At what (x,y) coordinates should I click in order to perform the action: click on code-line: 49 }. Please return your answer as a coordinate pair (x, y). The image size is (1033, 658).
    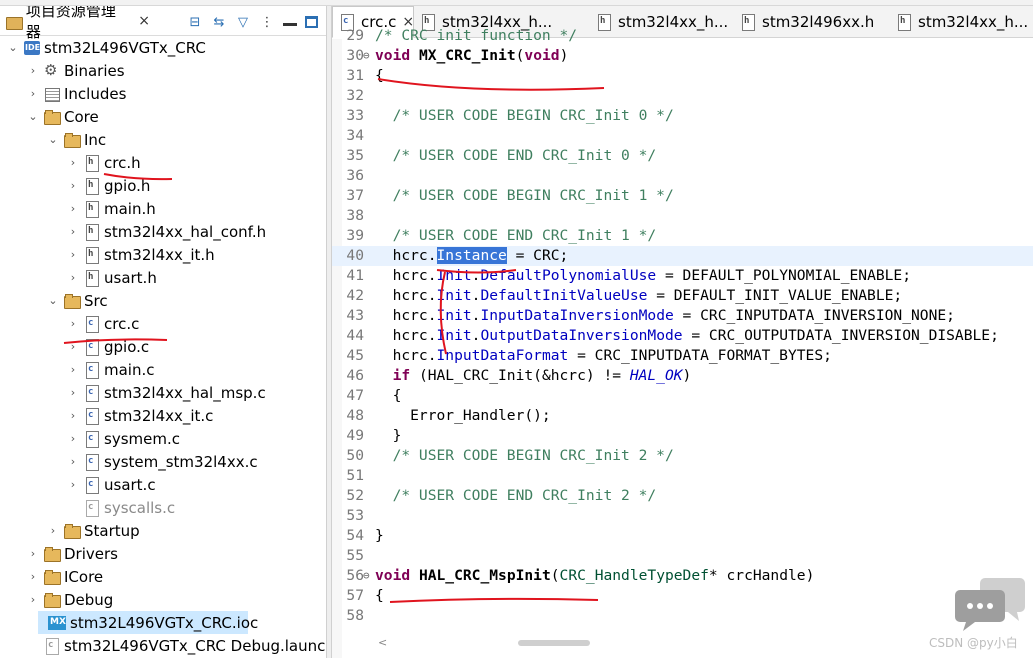
    Looking at the image, I should click on (682, 436).